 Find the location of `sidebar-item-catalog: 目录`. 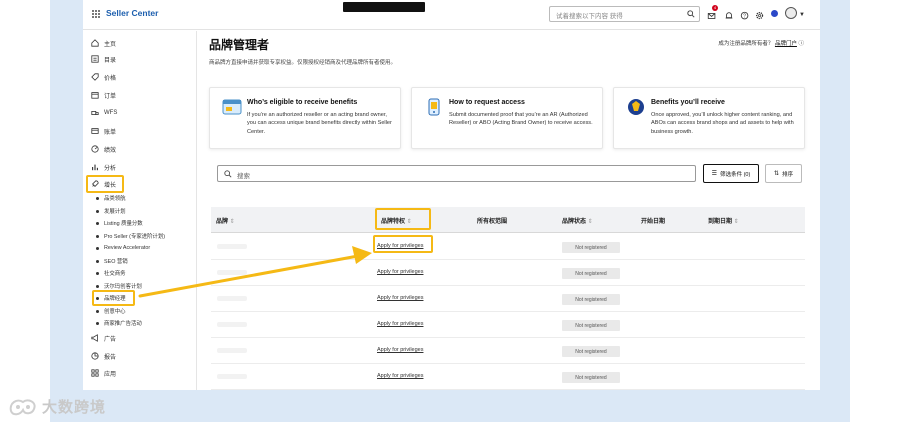

sidebar-item-catalog: 目录 is located at coordinates (103, 59).